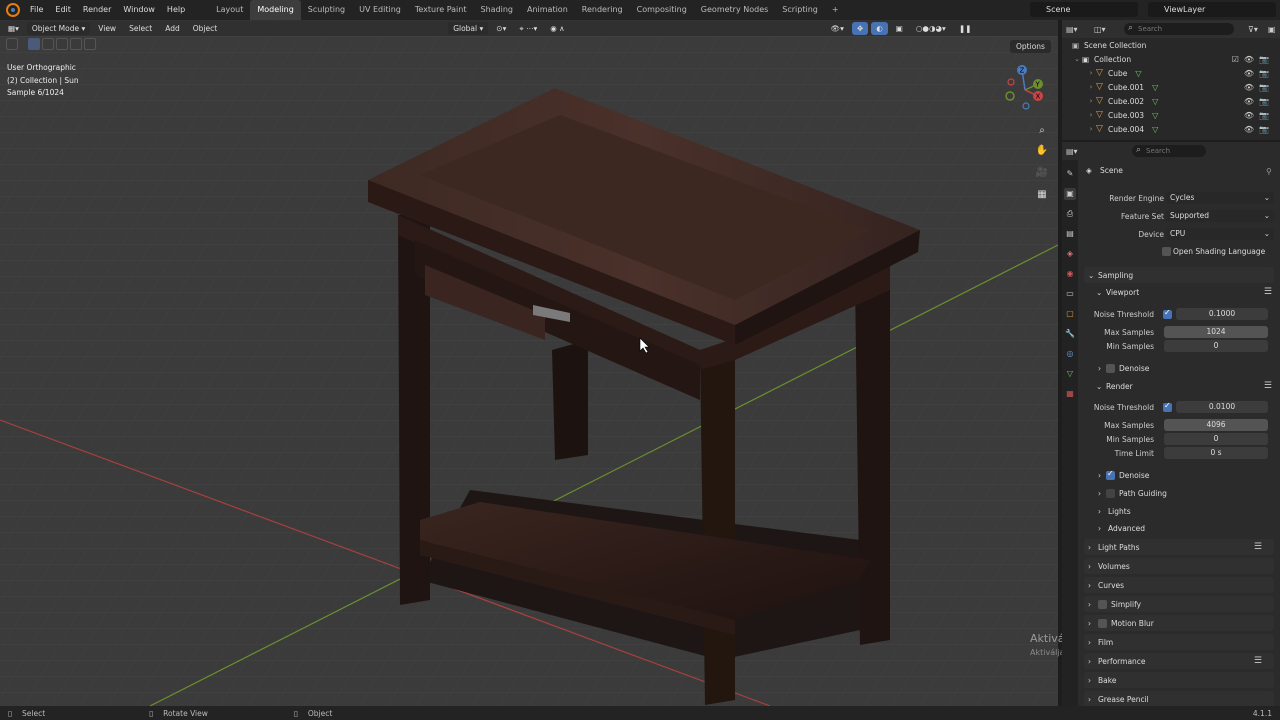 The height and width of the screenshot is (720, 1280). What do you see at coordinates (1216, 453) in the screenshot?
I see `r-time-limit-field: 0 s` at bounding box center [1216, 453].